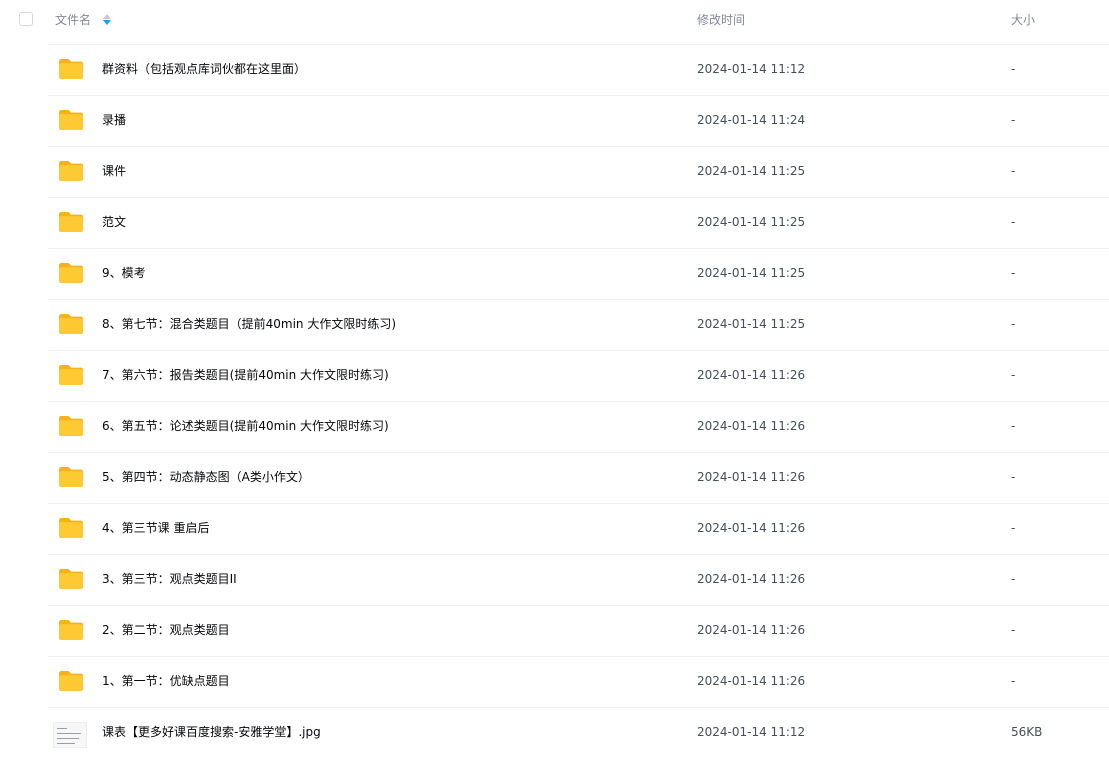  What do you see at coordinates (578, 223) in the screenshot?
I see `file-row: 范文 2024-01-14 11:25 -` at bounding box center [578, 223].